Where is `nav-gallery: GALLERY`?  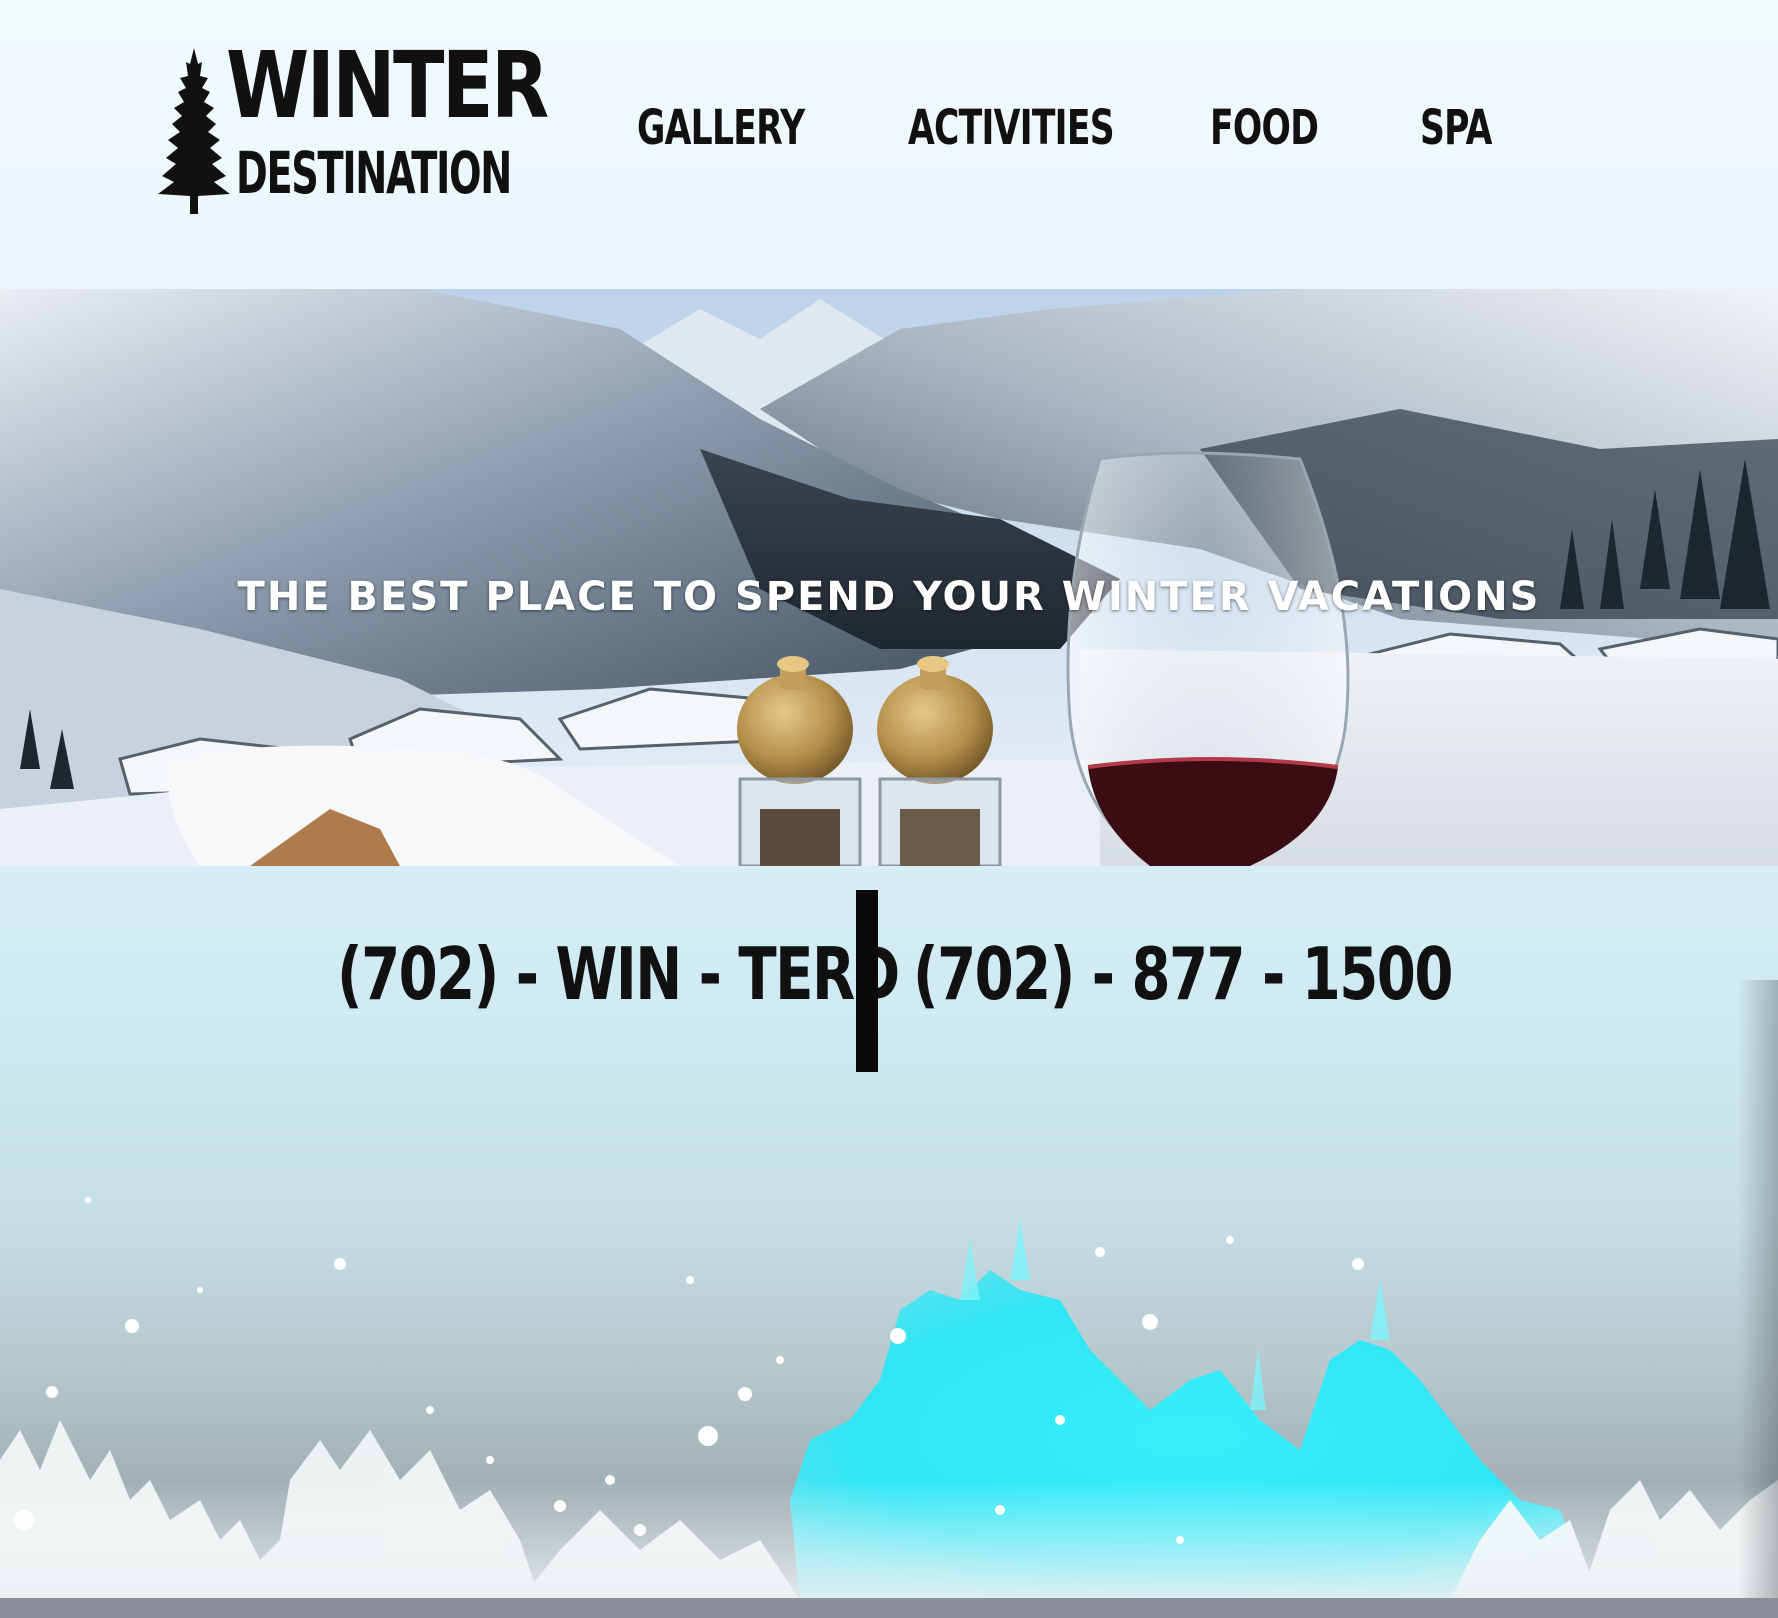
nav-gallery: GALLERY is located at coordinates (721, 128).